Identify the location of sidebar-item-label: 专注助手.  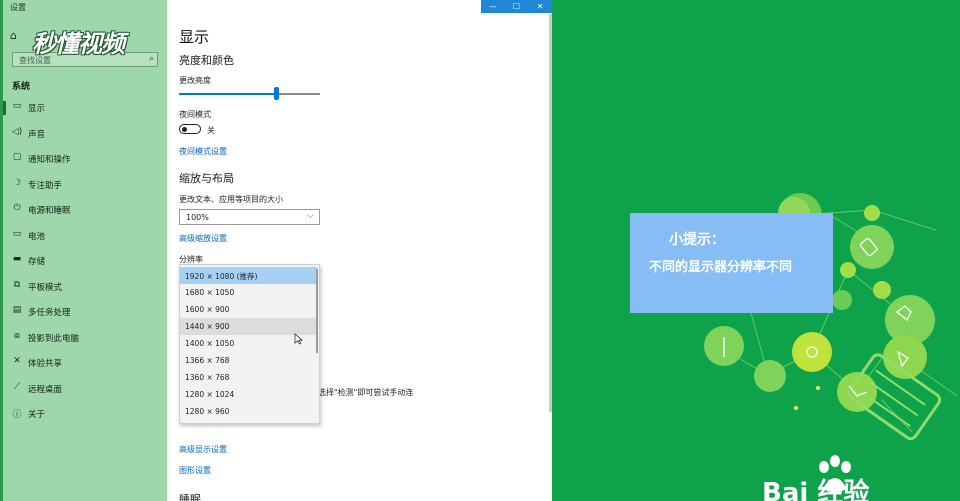
(45, 185).